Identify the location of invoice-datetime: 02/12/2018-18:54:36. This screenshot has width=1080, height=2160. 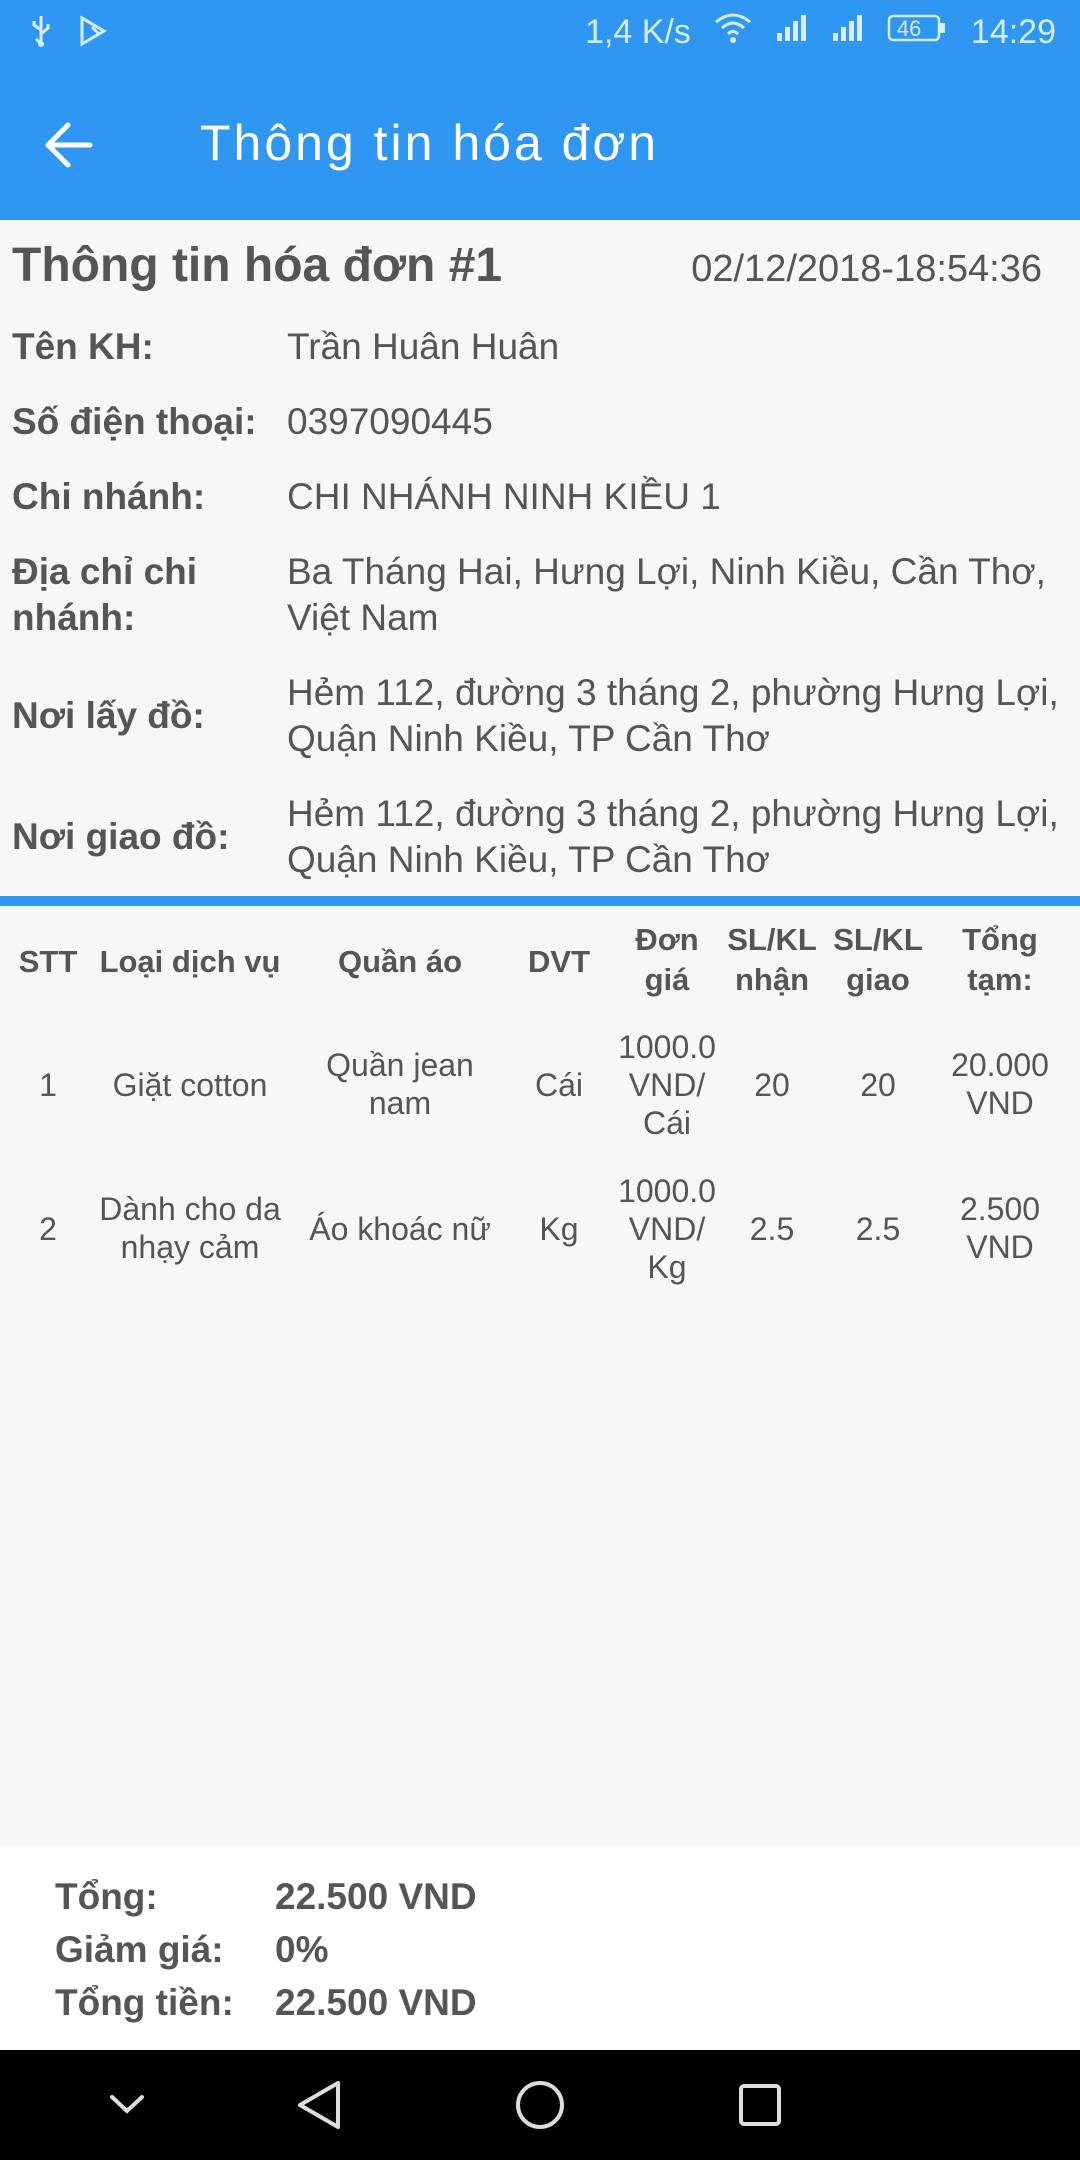
(866, 269).